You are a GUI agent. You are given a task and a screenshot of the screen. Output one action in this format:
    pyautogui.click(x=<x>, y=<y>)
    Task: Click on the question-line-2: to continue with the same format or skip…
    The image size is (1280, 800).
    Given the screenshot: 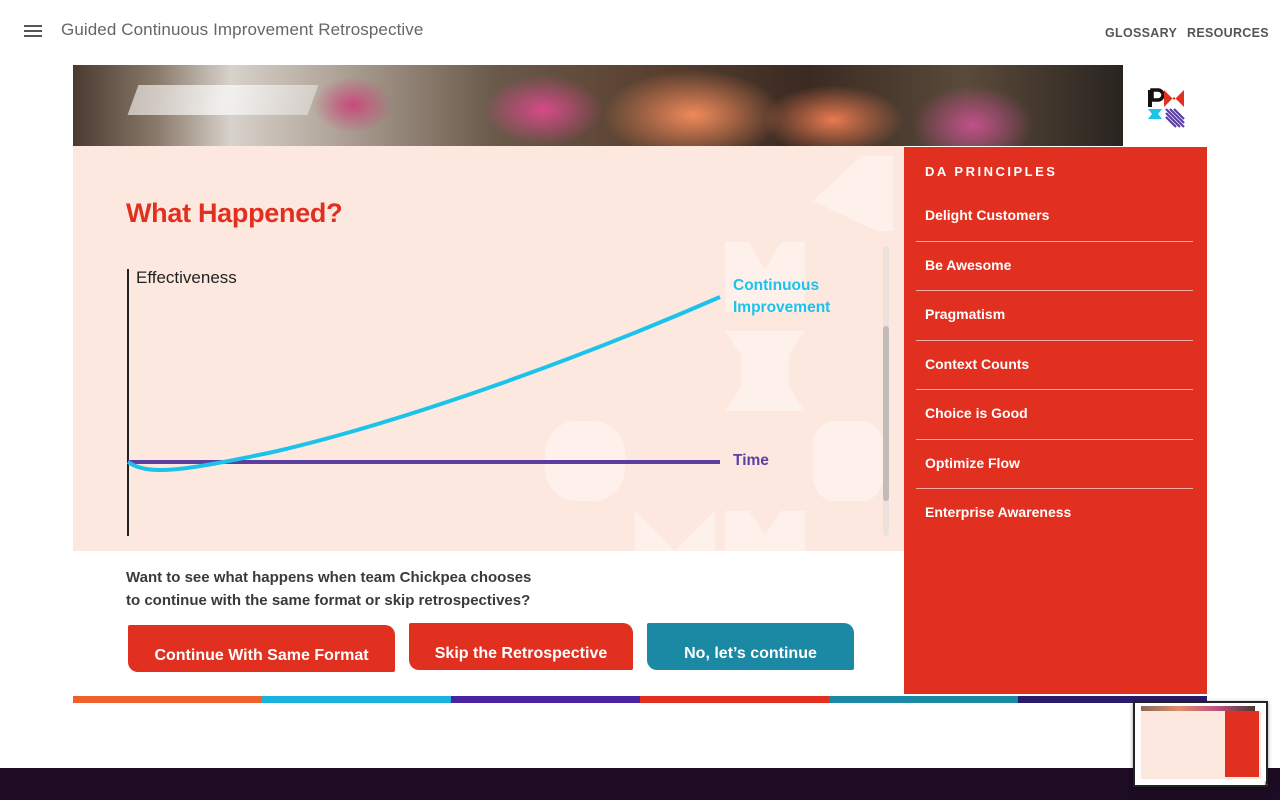 What is the action you would take?
    pyautogui.click(x=328, y=600)
    